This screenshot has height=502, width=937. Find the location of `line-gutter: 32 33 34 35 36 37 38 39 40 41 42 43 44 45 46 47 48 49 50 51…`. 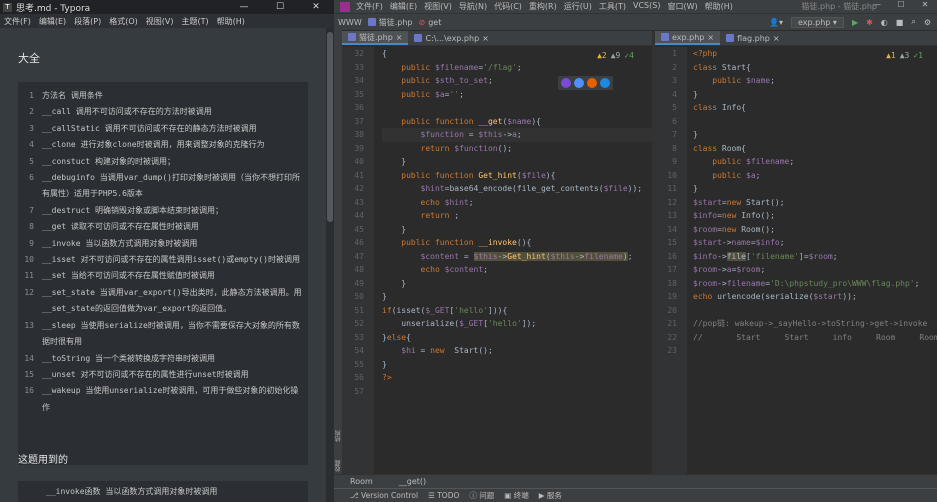

line-gutter: 32 33 34 35 36 37 38 39 40 41 42 43 44 45 46 47 48 49 50 51… is located at coordinates (358, 260).